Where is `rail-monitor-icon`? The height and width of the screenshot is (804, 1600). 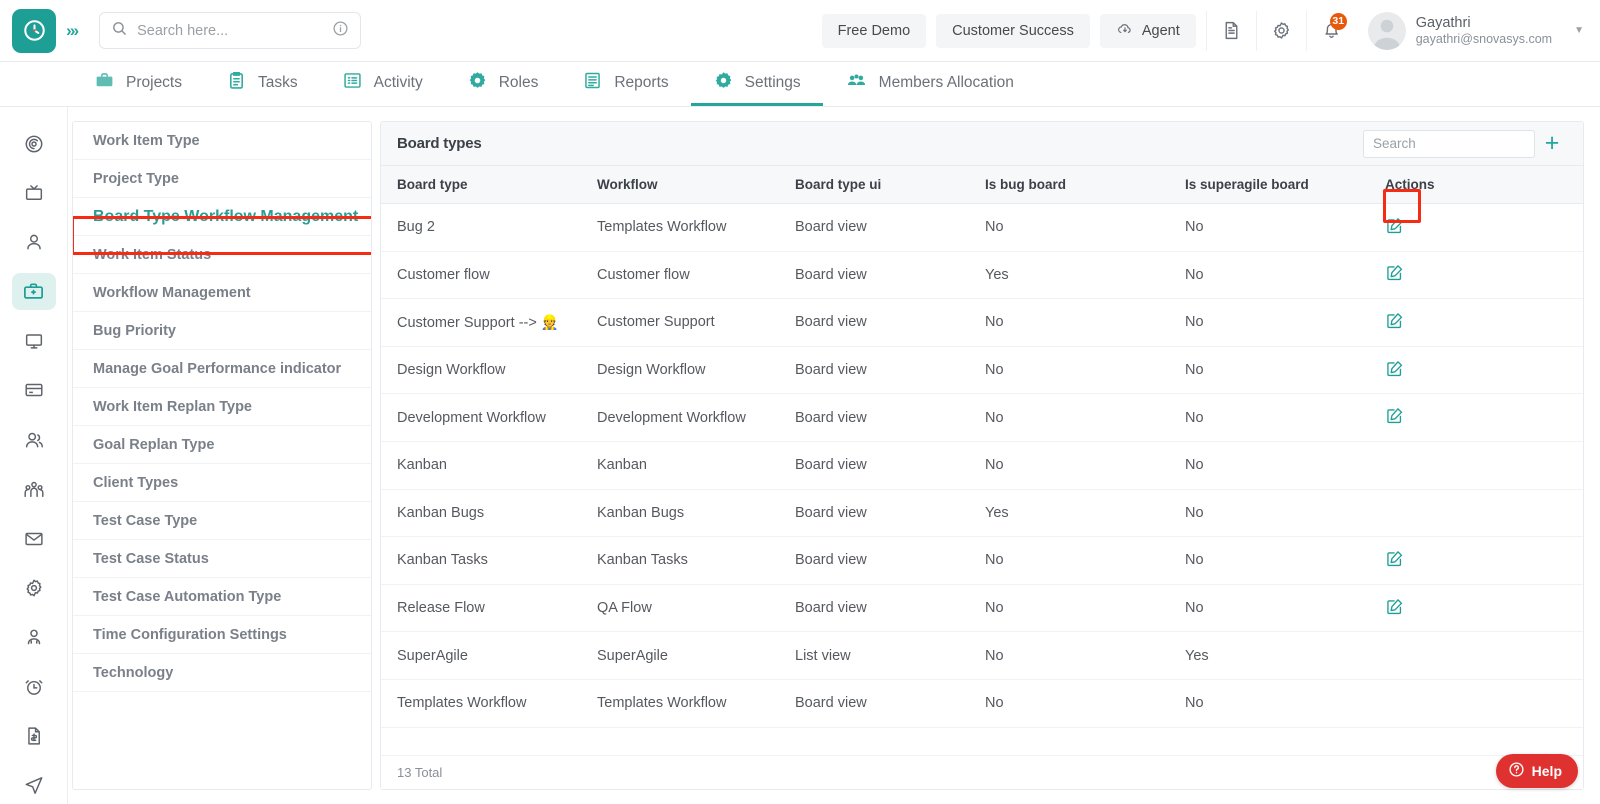
rail-monitor-icon is located at coordinates (34, 340).